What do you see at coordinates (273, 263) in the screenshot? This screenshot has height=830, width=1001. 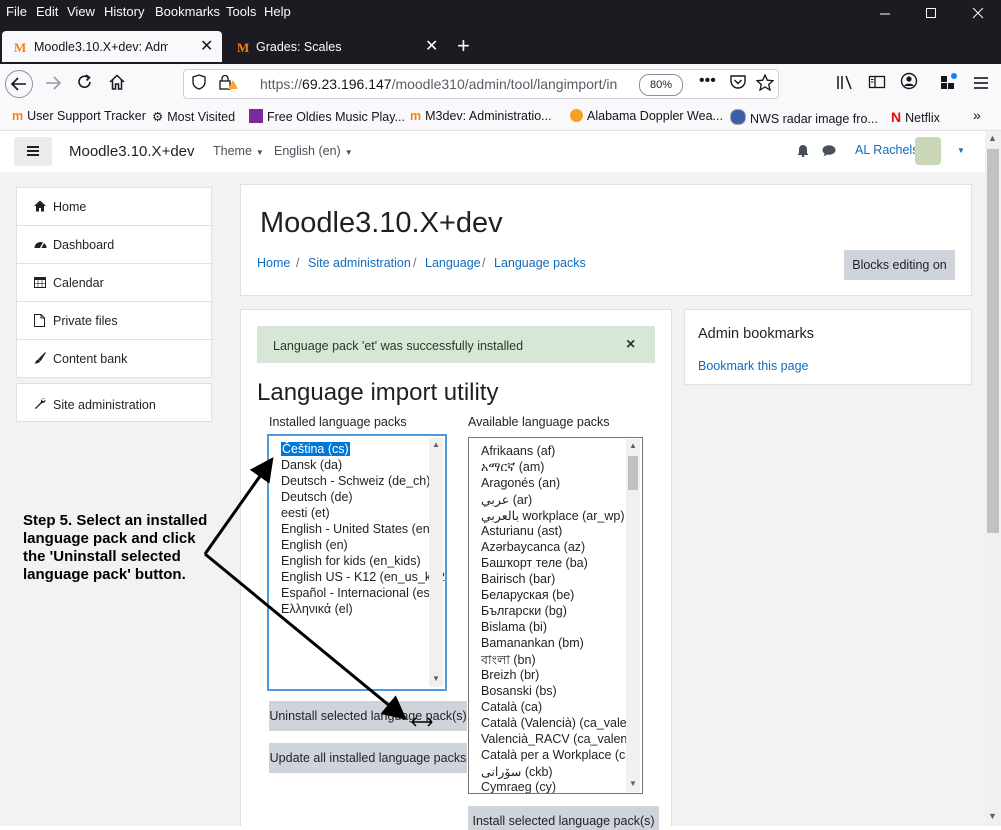 I see `breadcrumb-home: Home` at bounding box center [273, 263].